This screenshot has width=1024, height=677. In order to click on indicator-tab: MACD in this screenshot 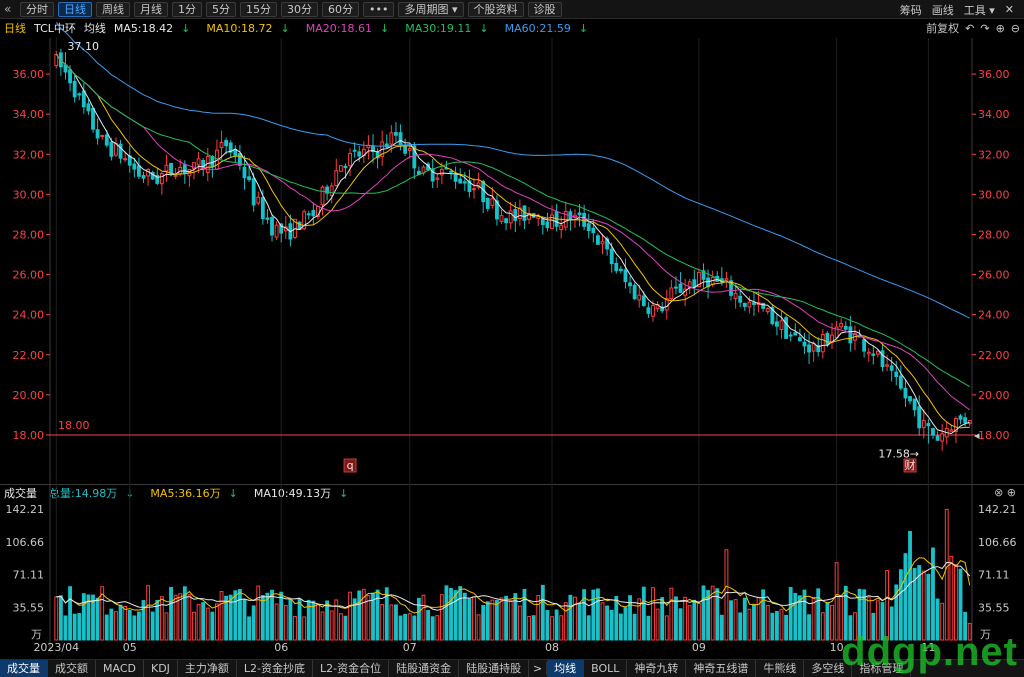, I will do `click(120, 668)`.